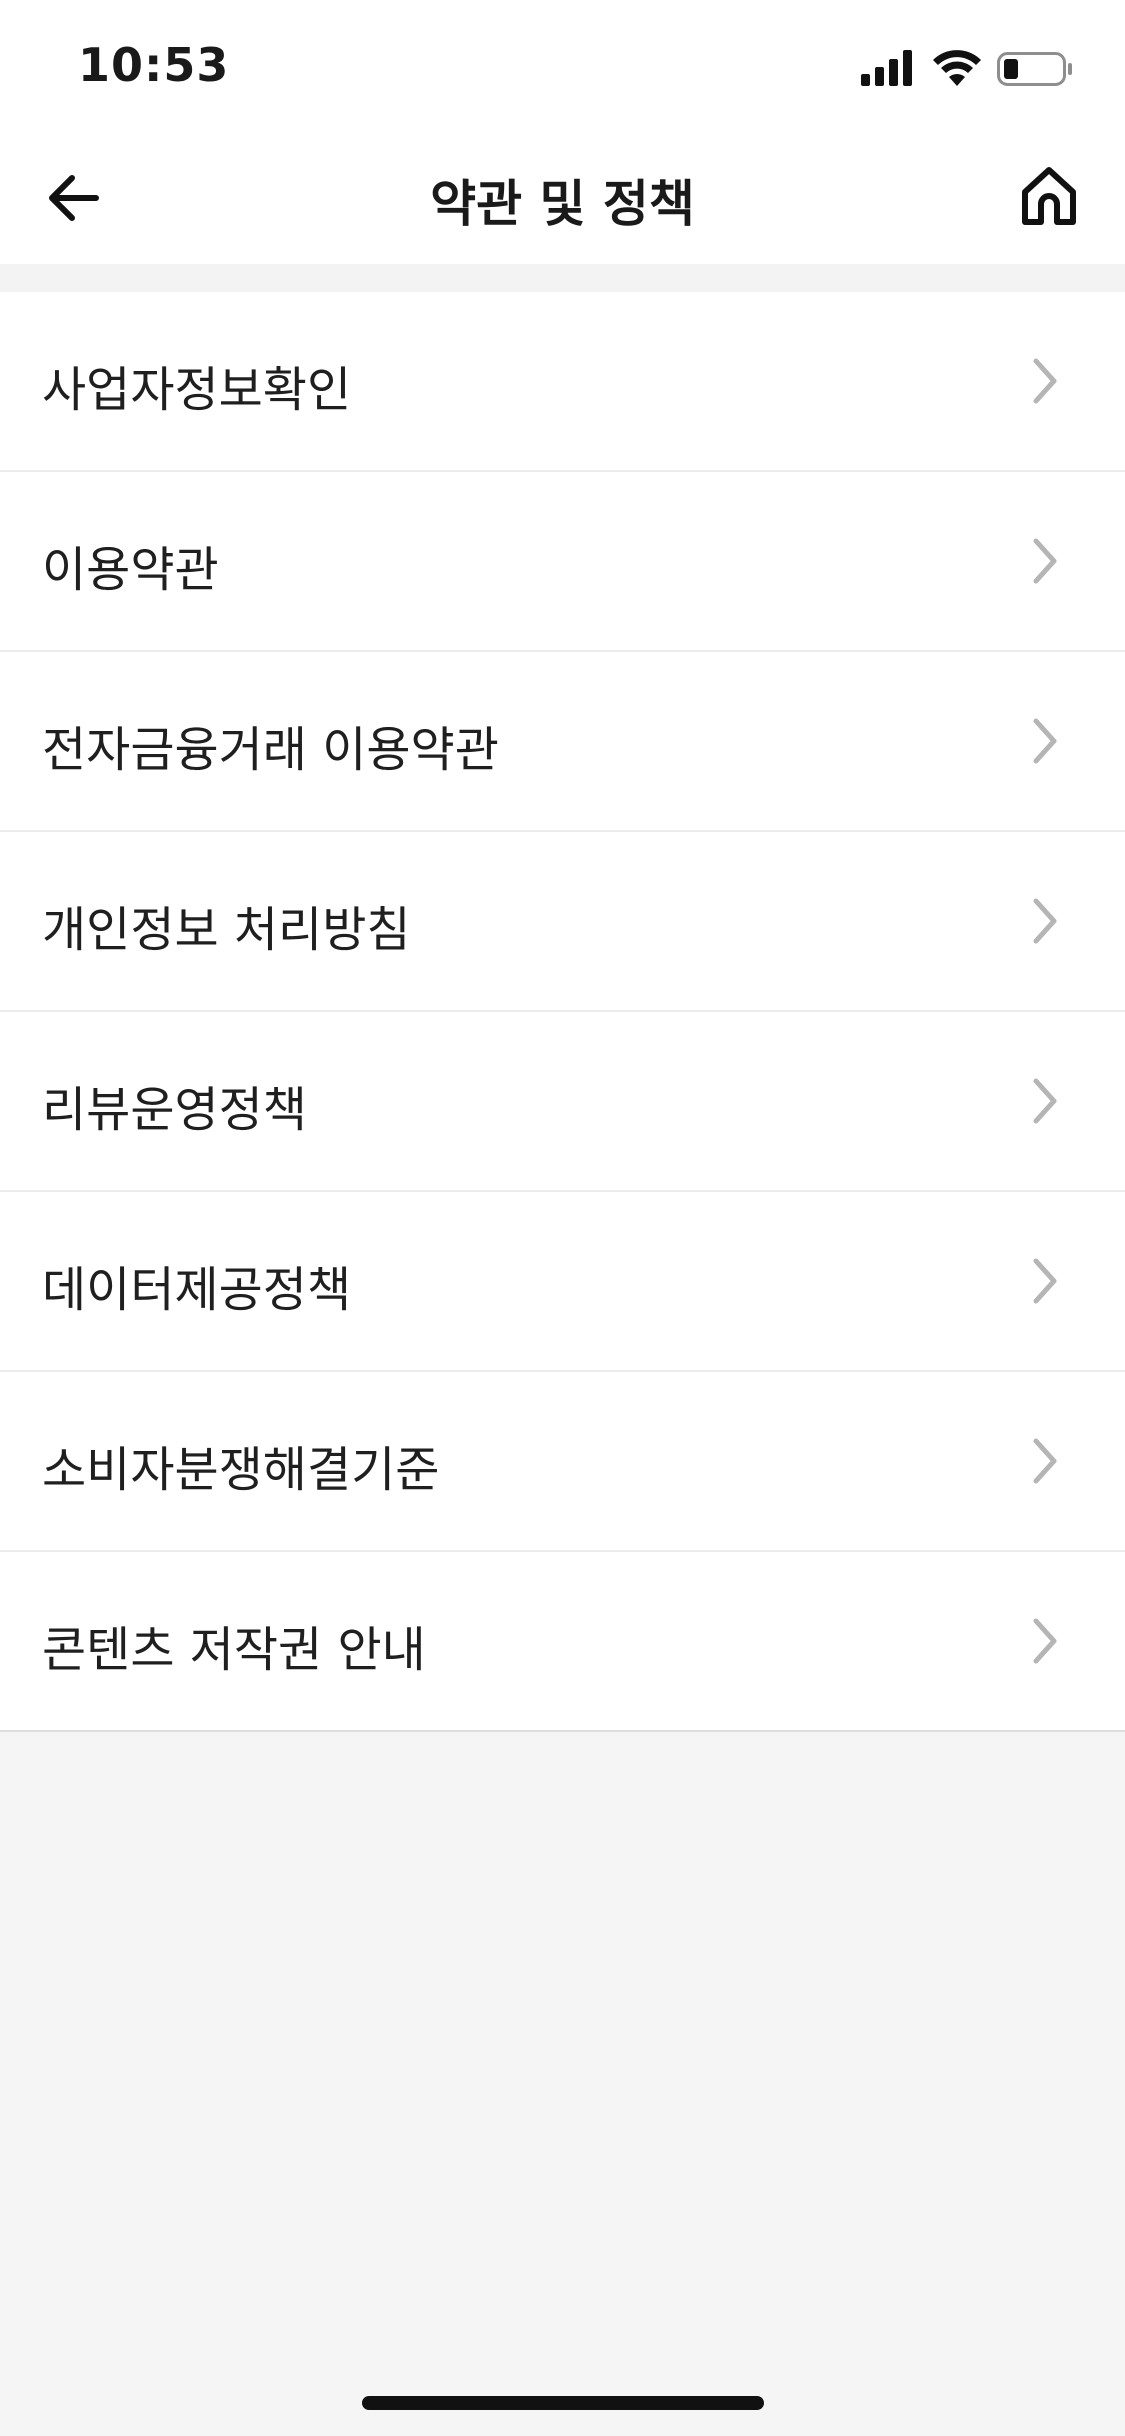  Describe the element at coordinates (197, 390) in the screenshot. I see `menu-item-label: 사업자정보확인` at that location.